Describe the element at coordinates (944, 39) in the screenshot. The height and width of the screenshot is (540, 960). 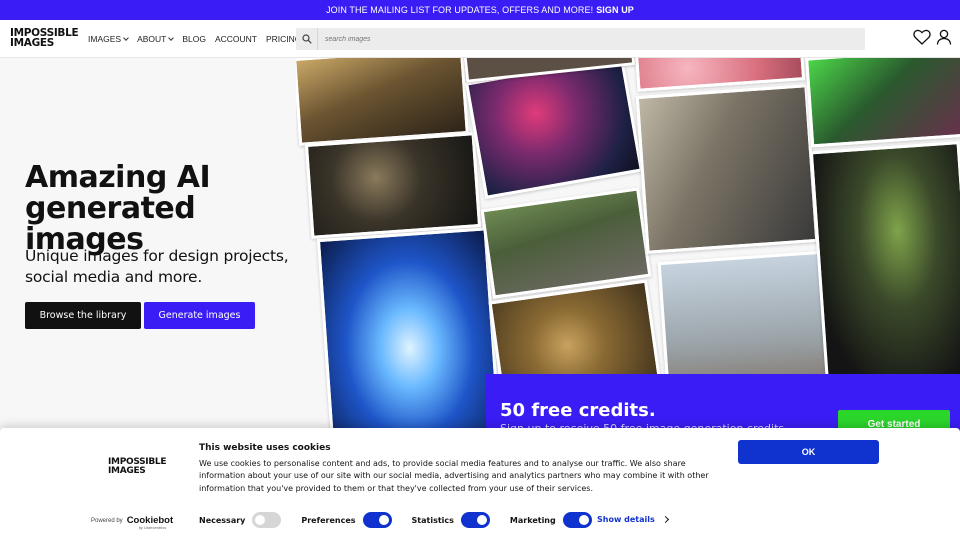
I see `user-icon` at that location.